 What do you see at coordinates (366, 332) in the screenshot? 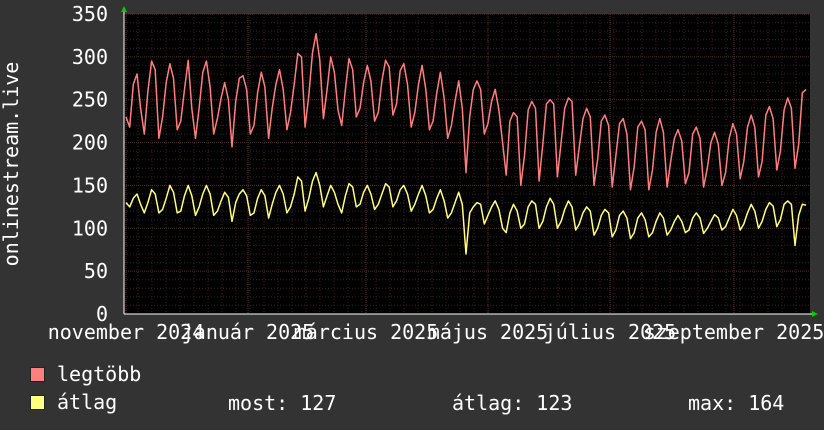
I see `x-tick-label: március 2025` at bounding box center [366, 332].